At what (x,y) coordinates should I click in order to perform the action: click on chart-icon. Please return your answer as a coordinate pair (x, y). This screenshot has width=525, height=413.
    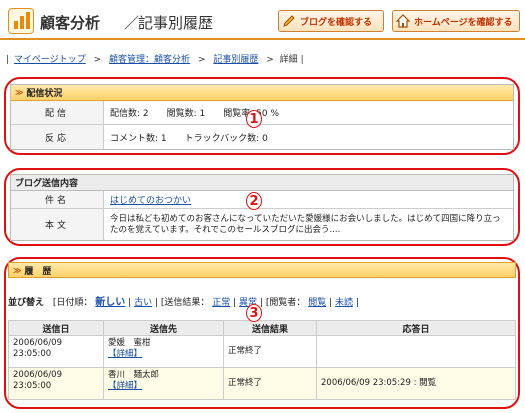
    Looking at the image, I should click on (21, 21).